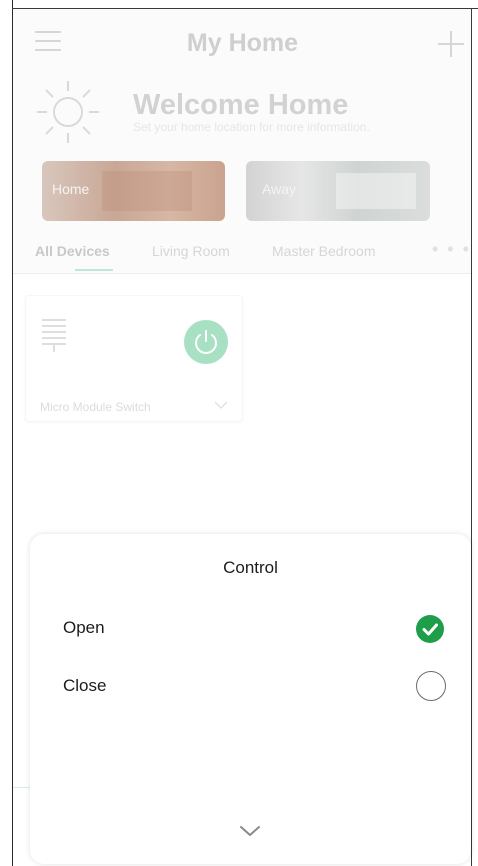 This screenshot has width=478, height=866. What do you see at coordinates (338, 191) in the screenshot?
I see `scene-away-card: Away` at bounding box center [338, 191].